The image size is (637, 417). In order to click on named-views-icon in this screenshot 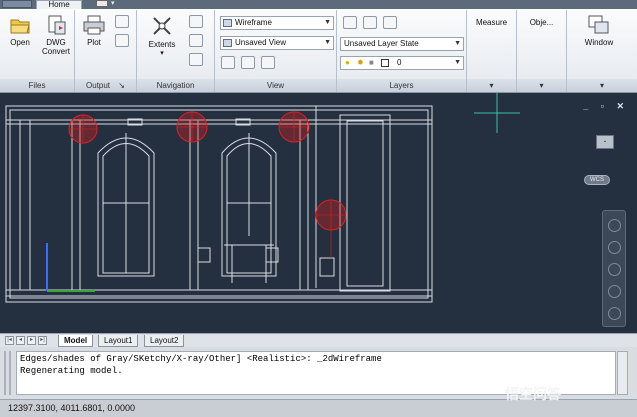, I will do `click(268, 62)`.